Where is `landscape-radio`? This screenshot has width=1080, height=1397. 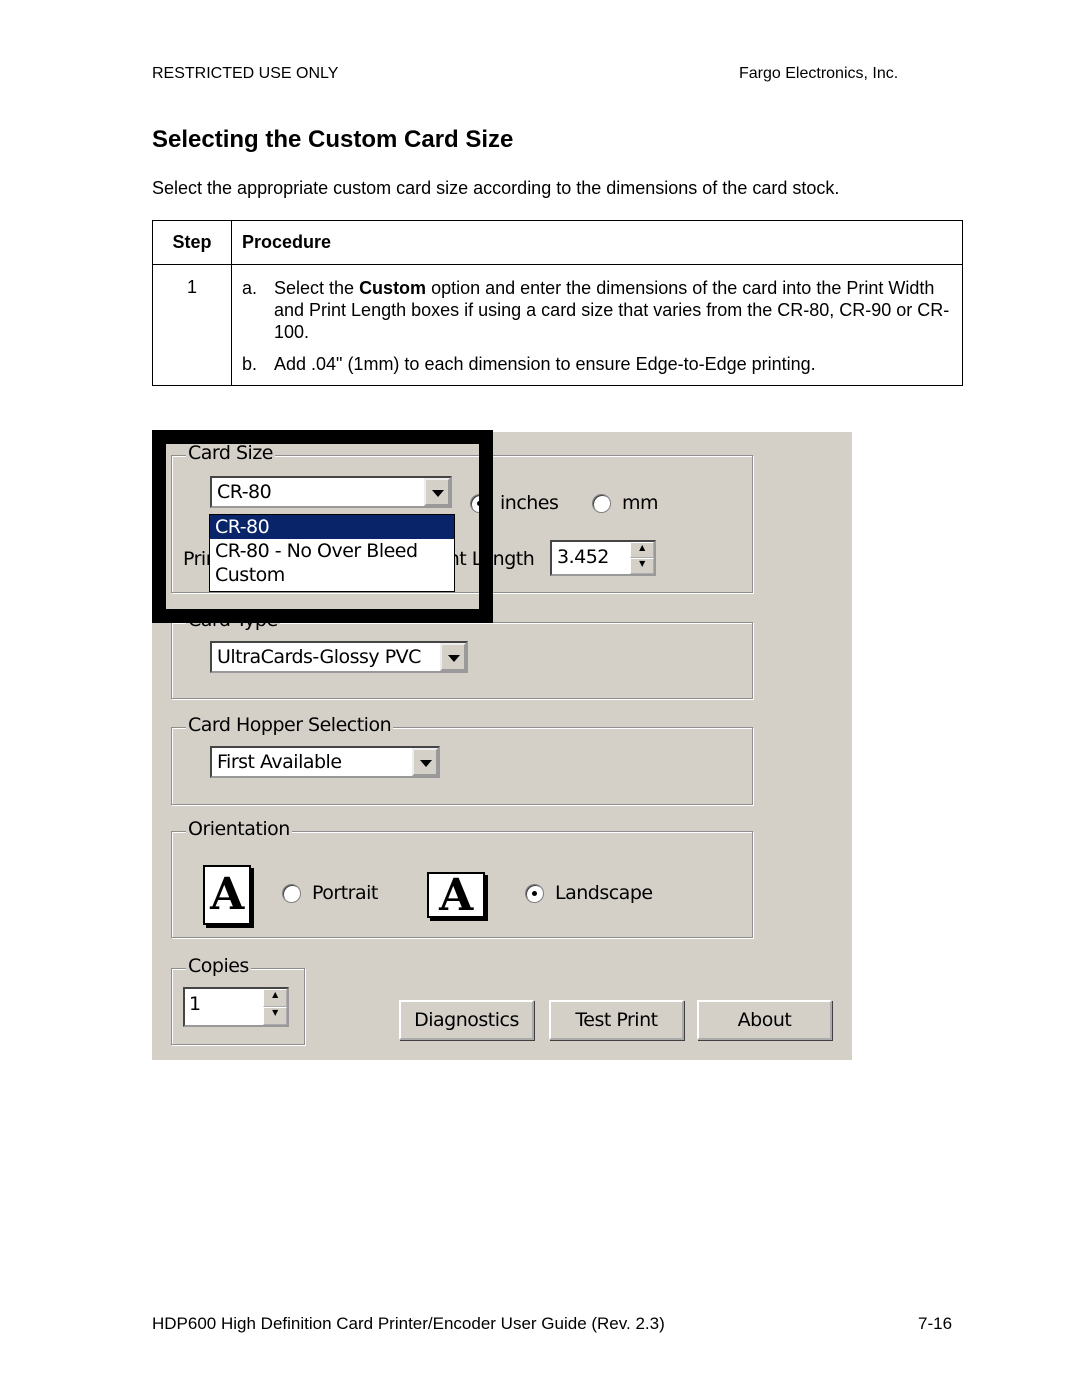 landscape-radio is located at coordinates (534, 893).